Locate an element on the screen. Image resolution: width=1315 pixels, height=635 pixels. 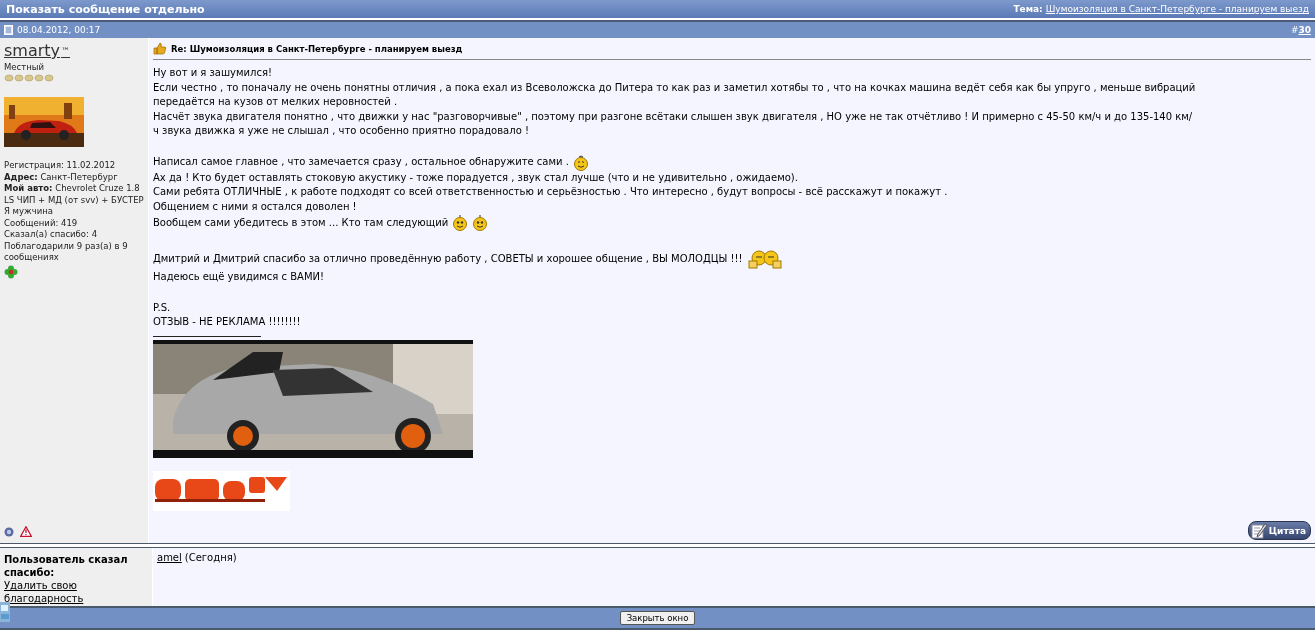
username-link: smarty$^{™}$ is located at coordinates (37, 51).